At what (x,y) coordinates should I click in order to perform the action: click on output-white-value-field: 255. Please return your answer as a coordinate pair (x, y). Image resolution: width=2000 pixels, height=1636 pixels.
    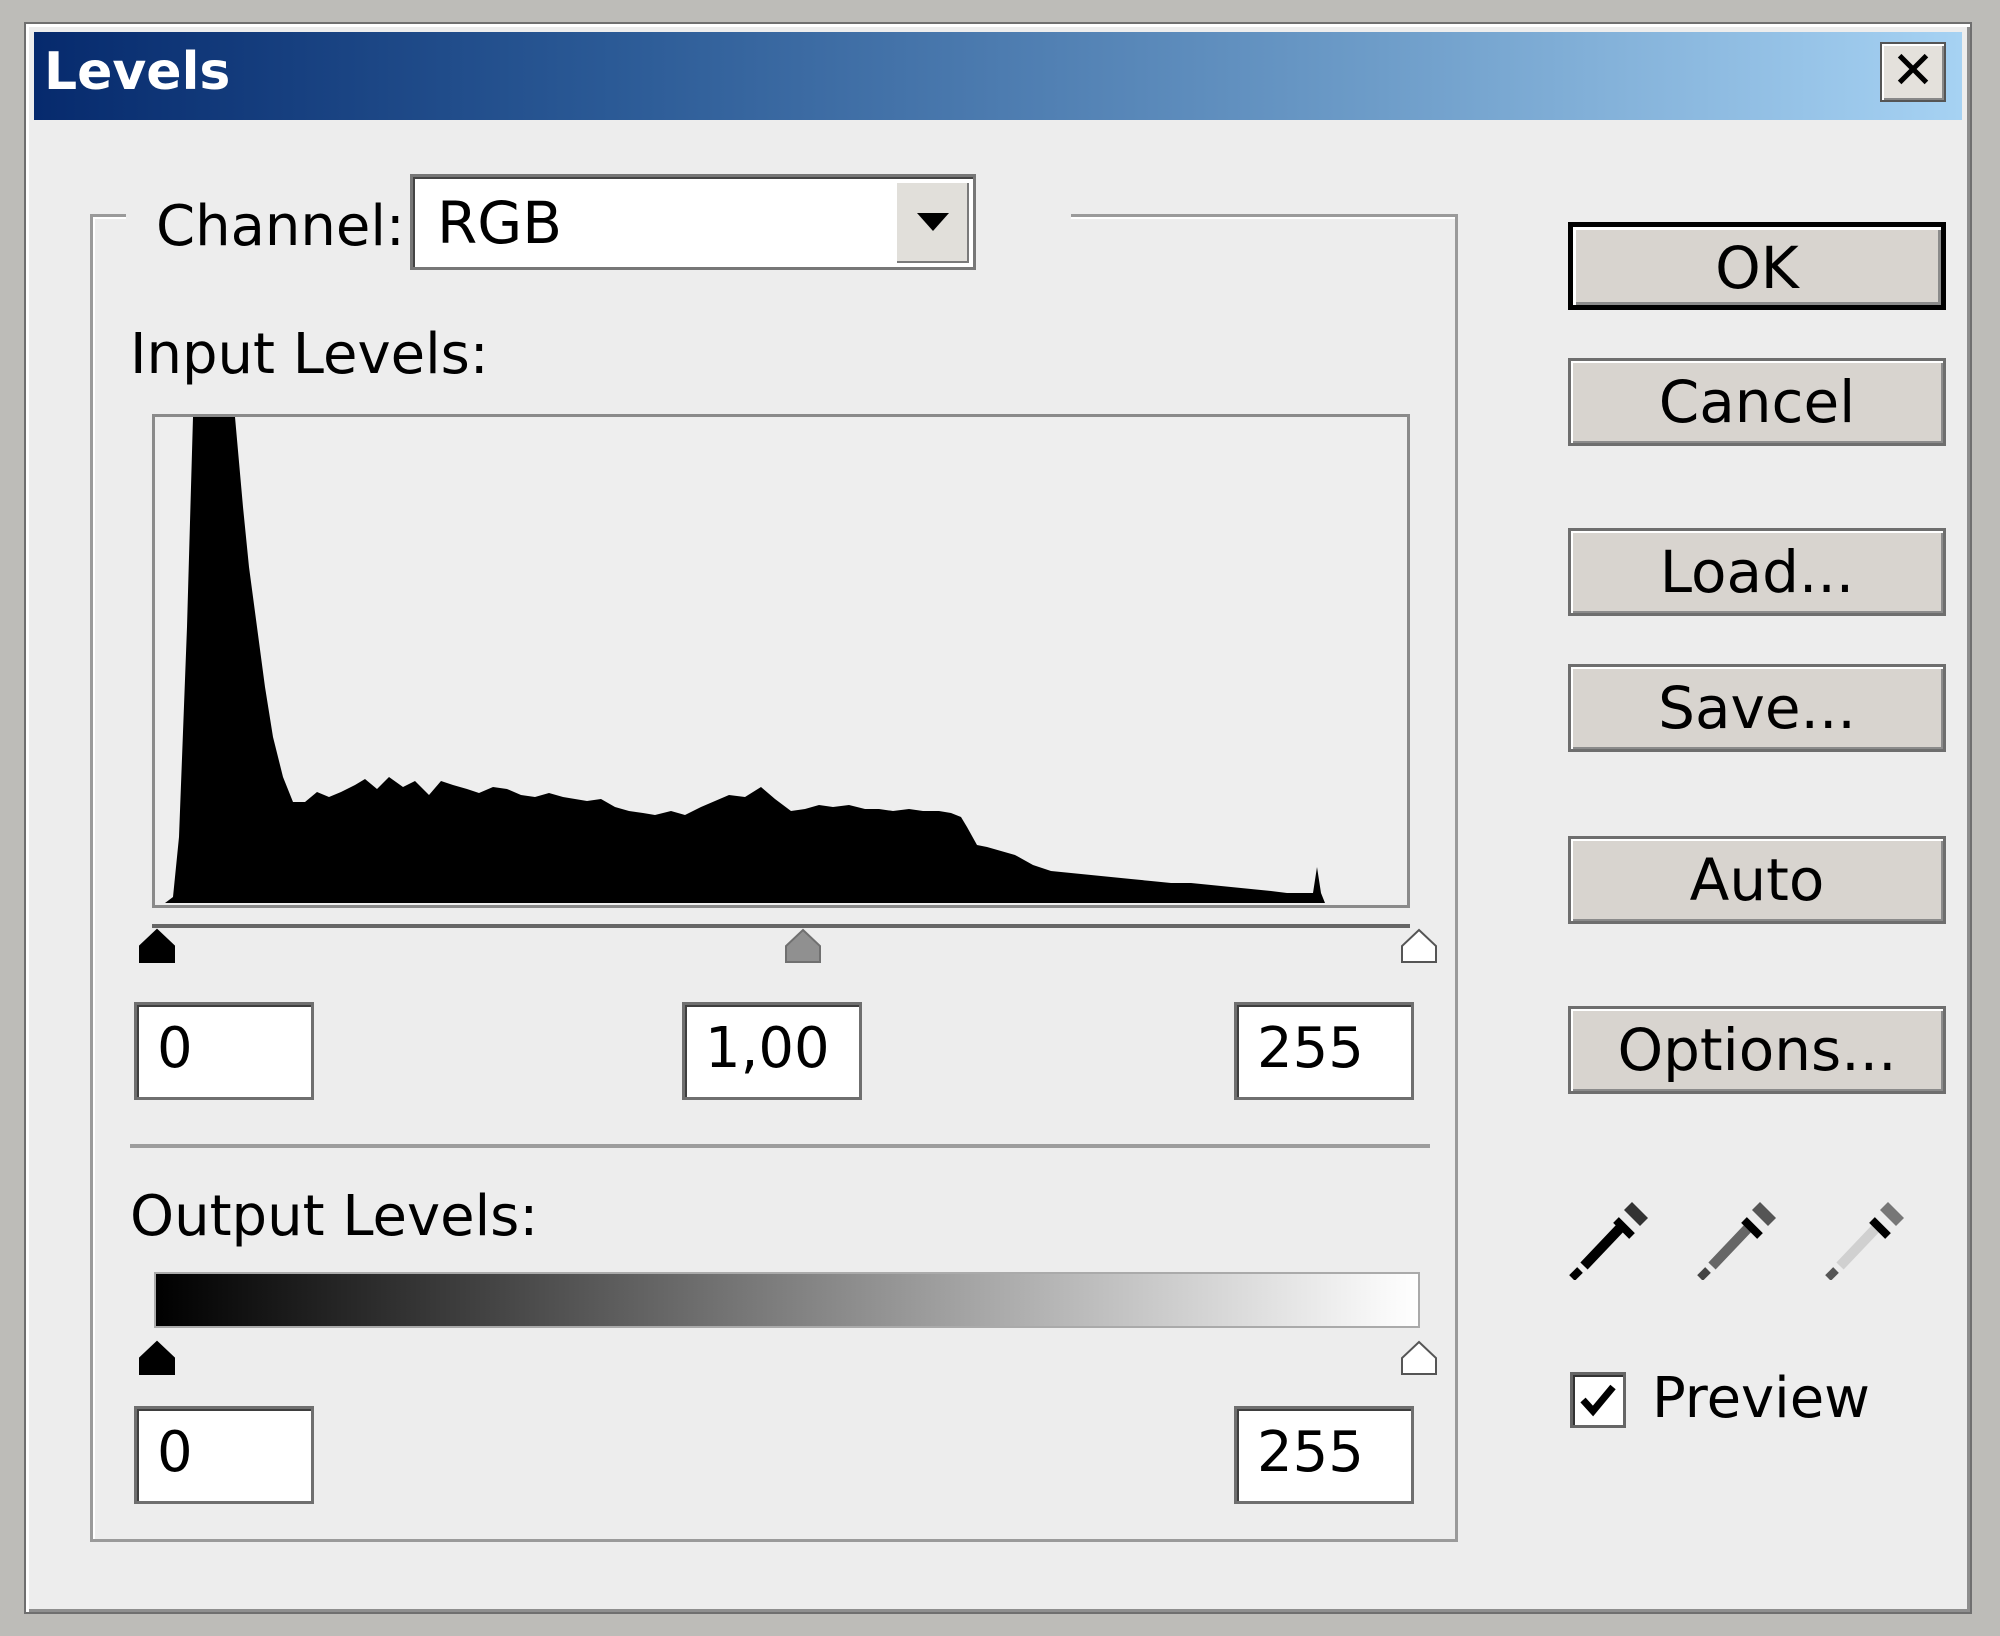
    Looking at the image, I should click on (1324, 1455).